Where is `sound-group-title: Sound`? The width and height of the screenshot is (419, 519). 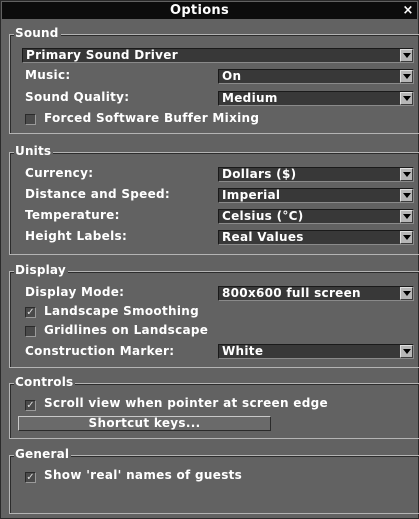
sound-group-title: Sound is located at coordinates (37, 33).